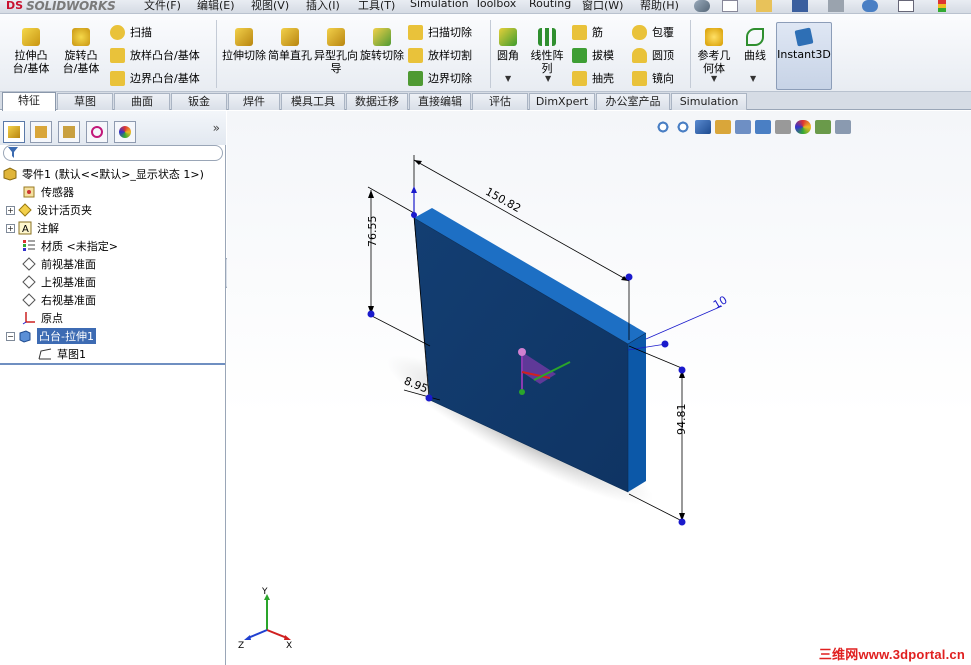  Describe the element at coordinates (113, 354) in the screenshot. I see `tree-item-sketch: 草图1` at that location.